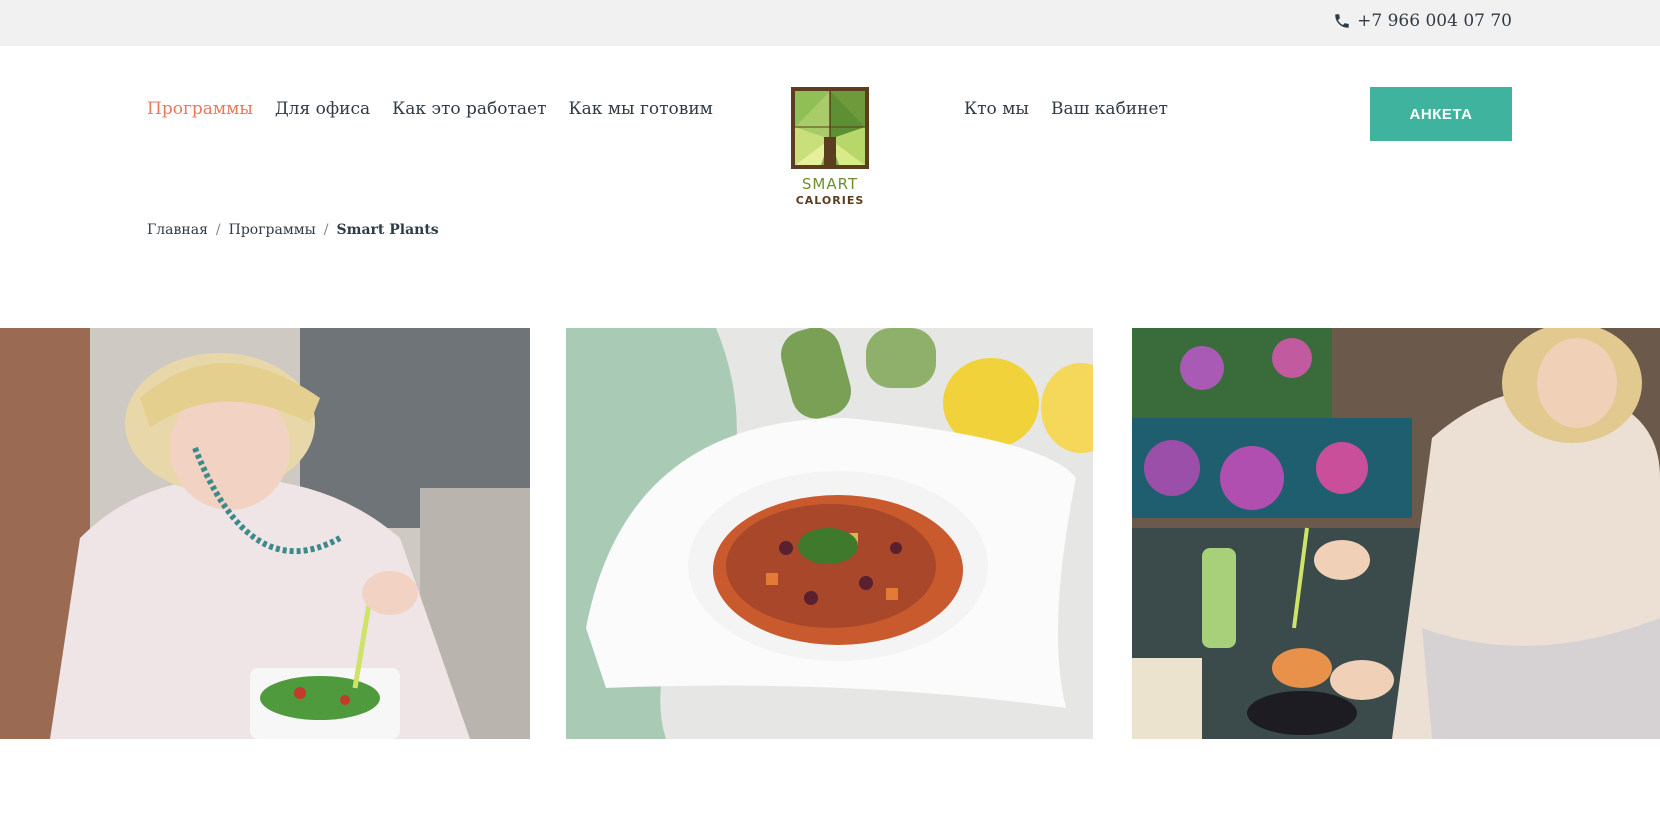 The width and height of the screenshot is (1660, 830). I want to click on nav-item-for-office: Для офиса, so click(322, 109).